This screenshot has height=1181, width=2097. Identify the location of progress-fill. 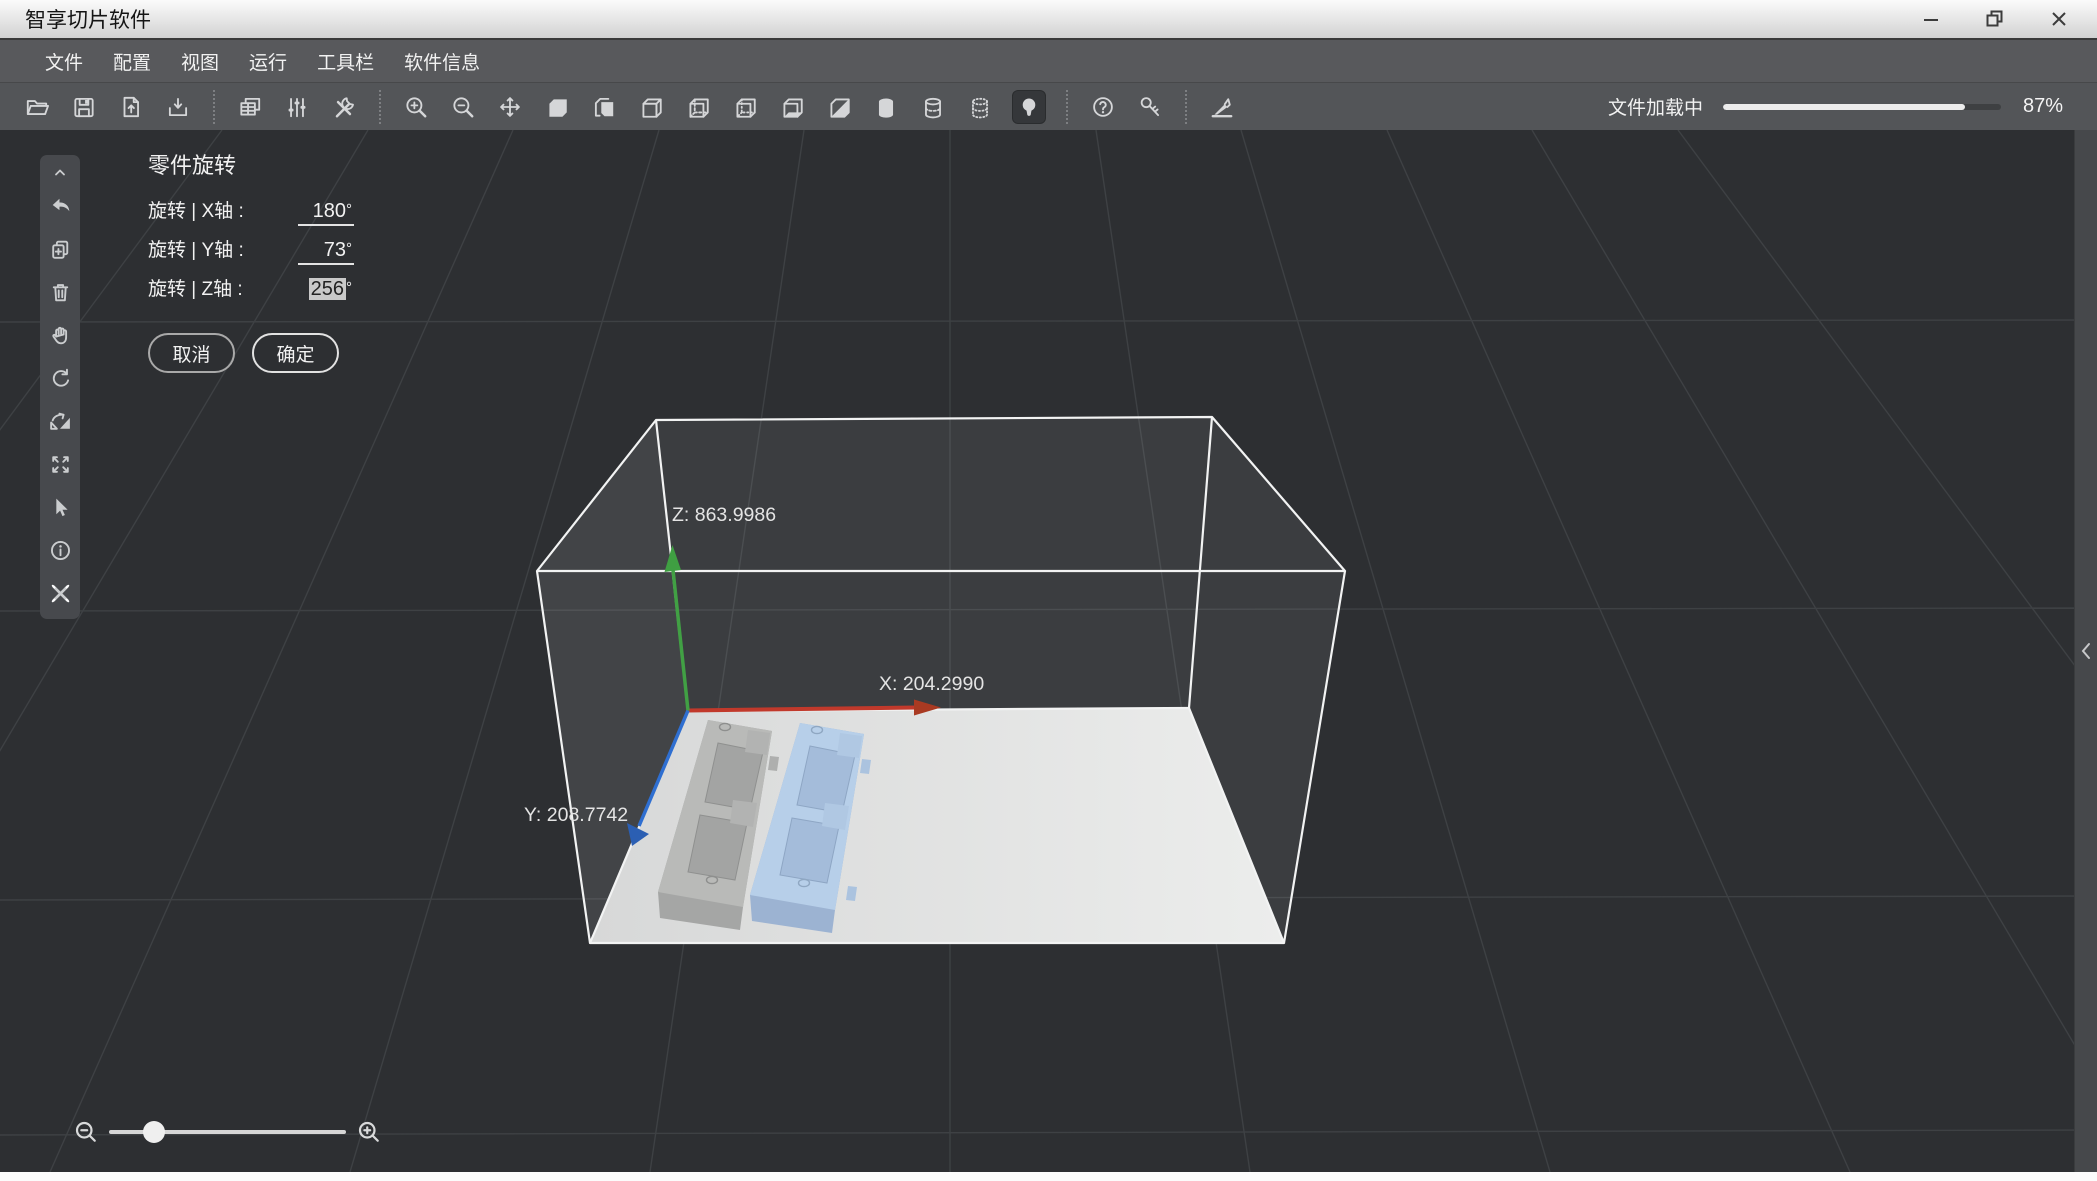
(1843, 106).